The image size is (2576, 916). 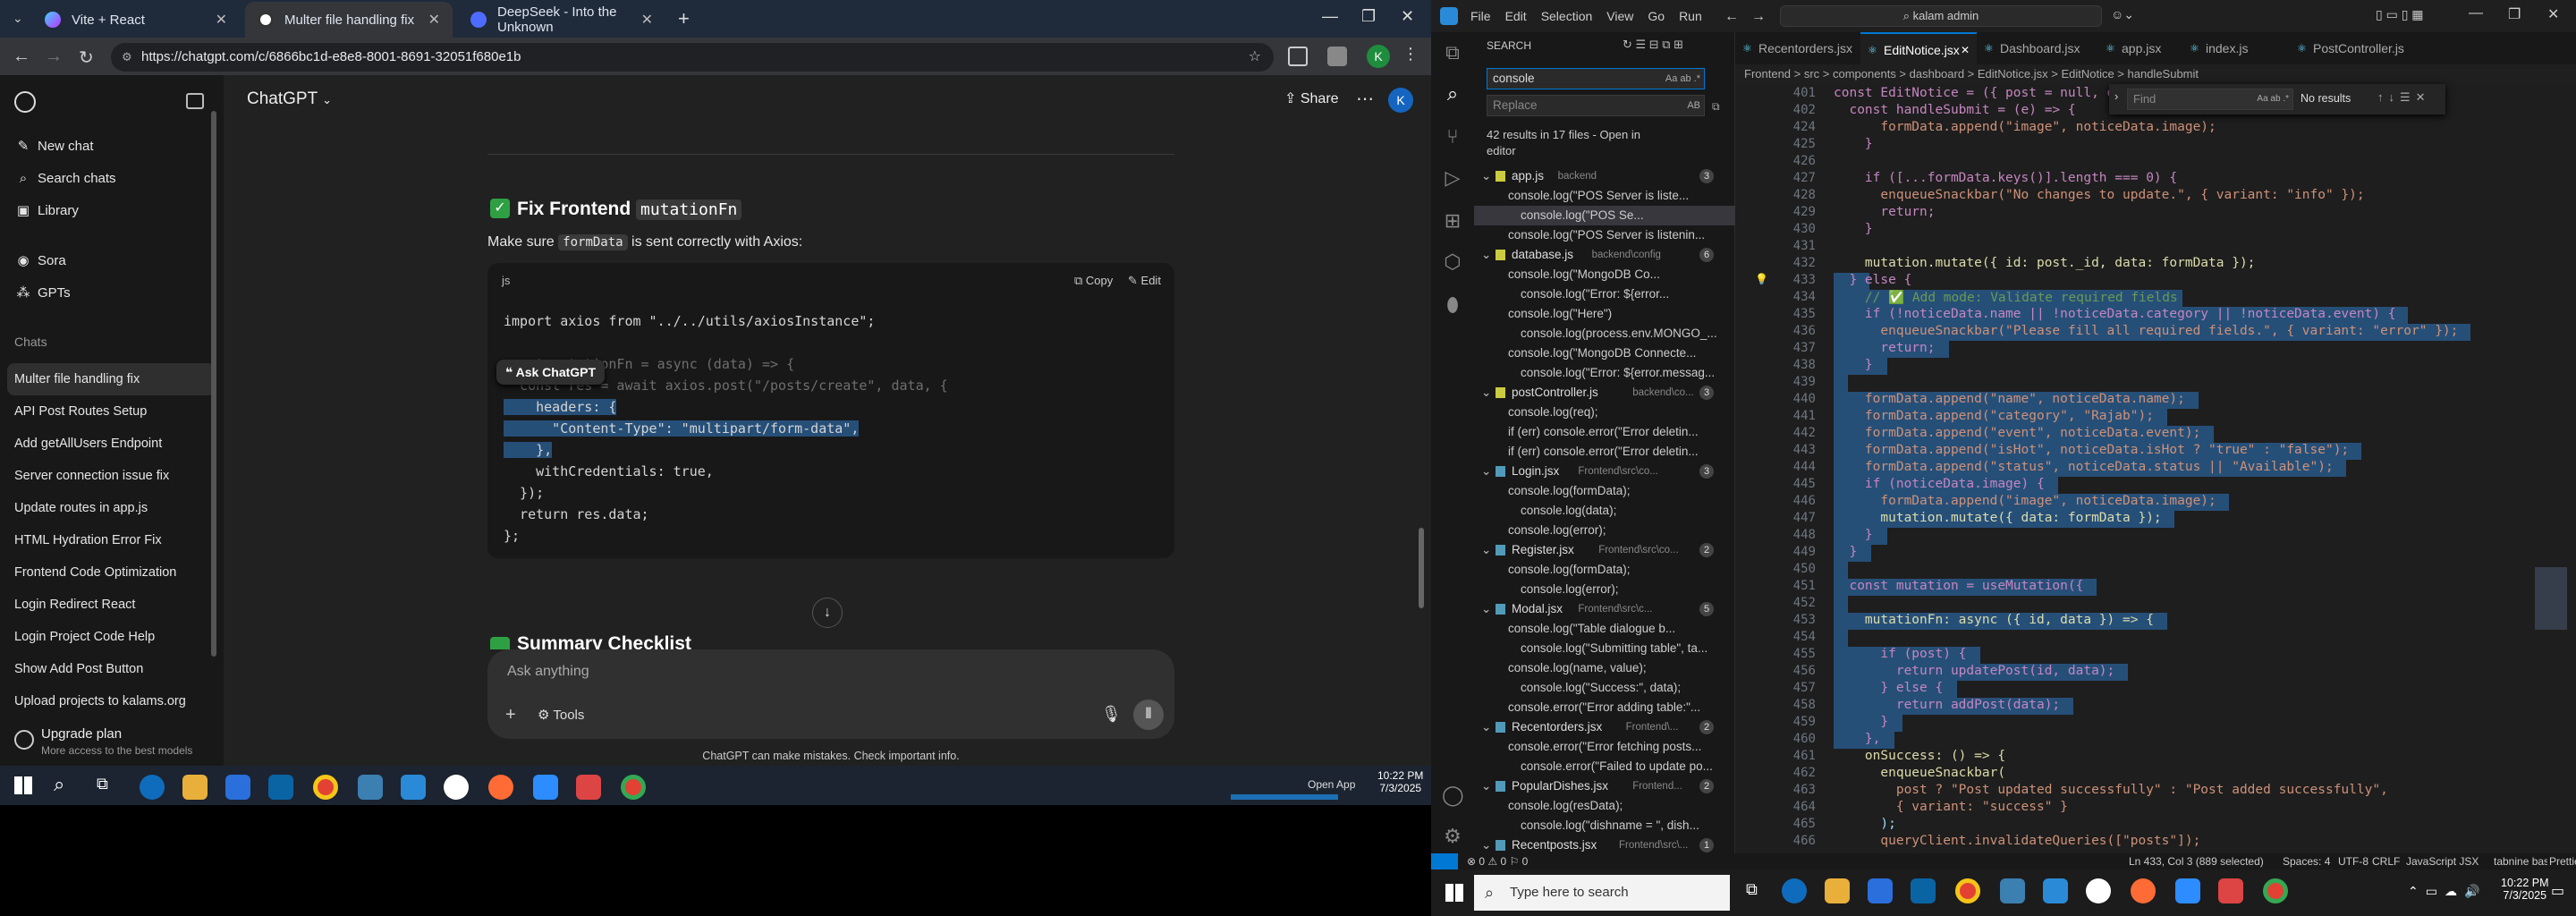 I want to click on task-view-icon: ⧉, so click(x=1752, y=889).